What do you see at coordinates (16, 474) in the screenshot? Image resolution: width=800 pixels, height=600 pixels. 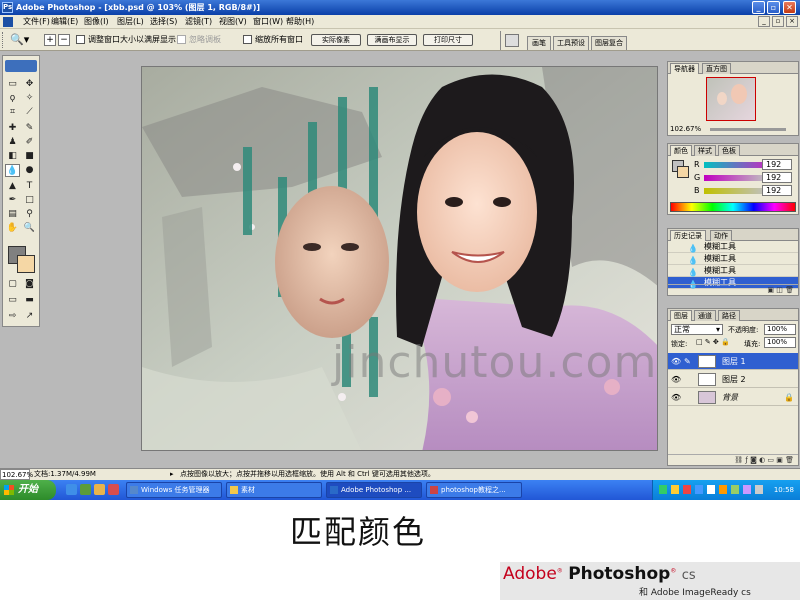 I see `status-zoom-field: 102.67%` at bounding box center [16, 474].